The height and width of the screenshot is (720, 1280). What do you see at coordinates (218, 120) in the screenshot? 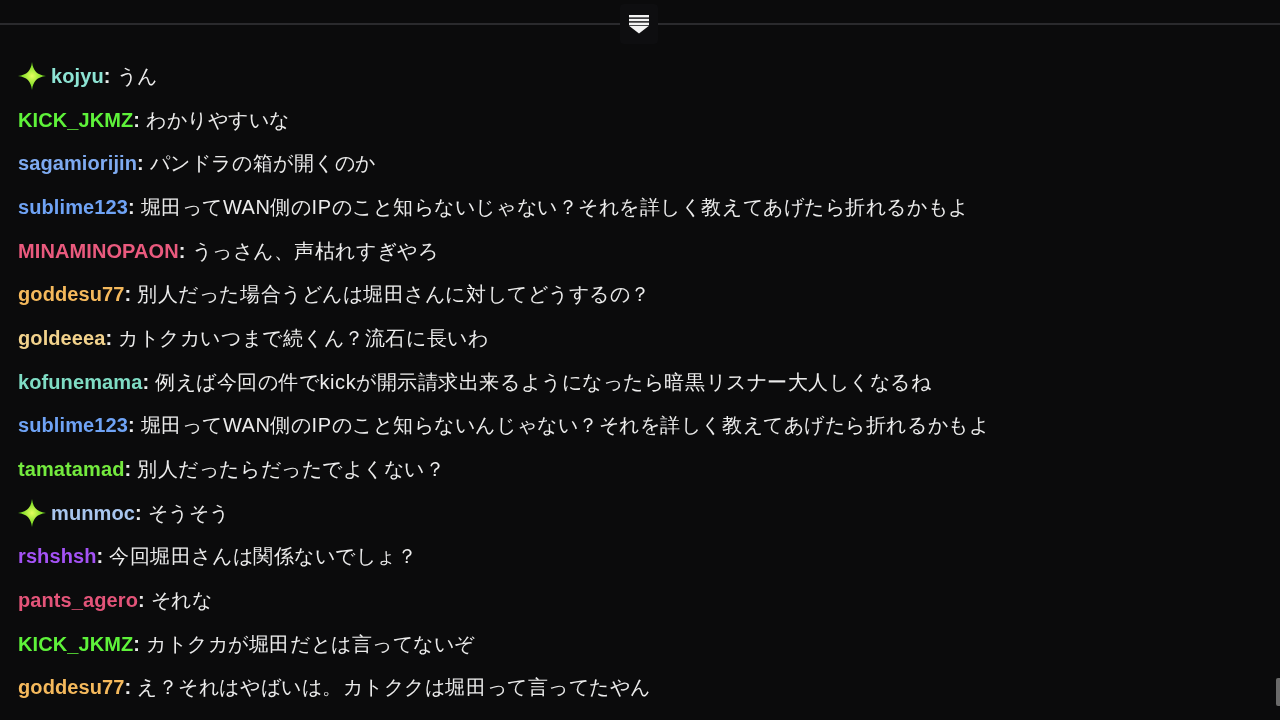
I see `message-text: わかりやすいな` at bounding box center [218, 120].